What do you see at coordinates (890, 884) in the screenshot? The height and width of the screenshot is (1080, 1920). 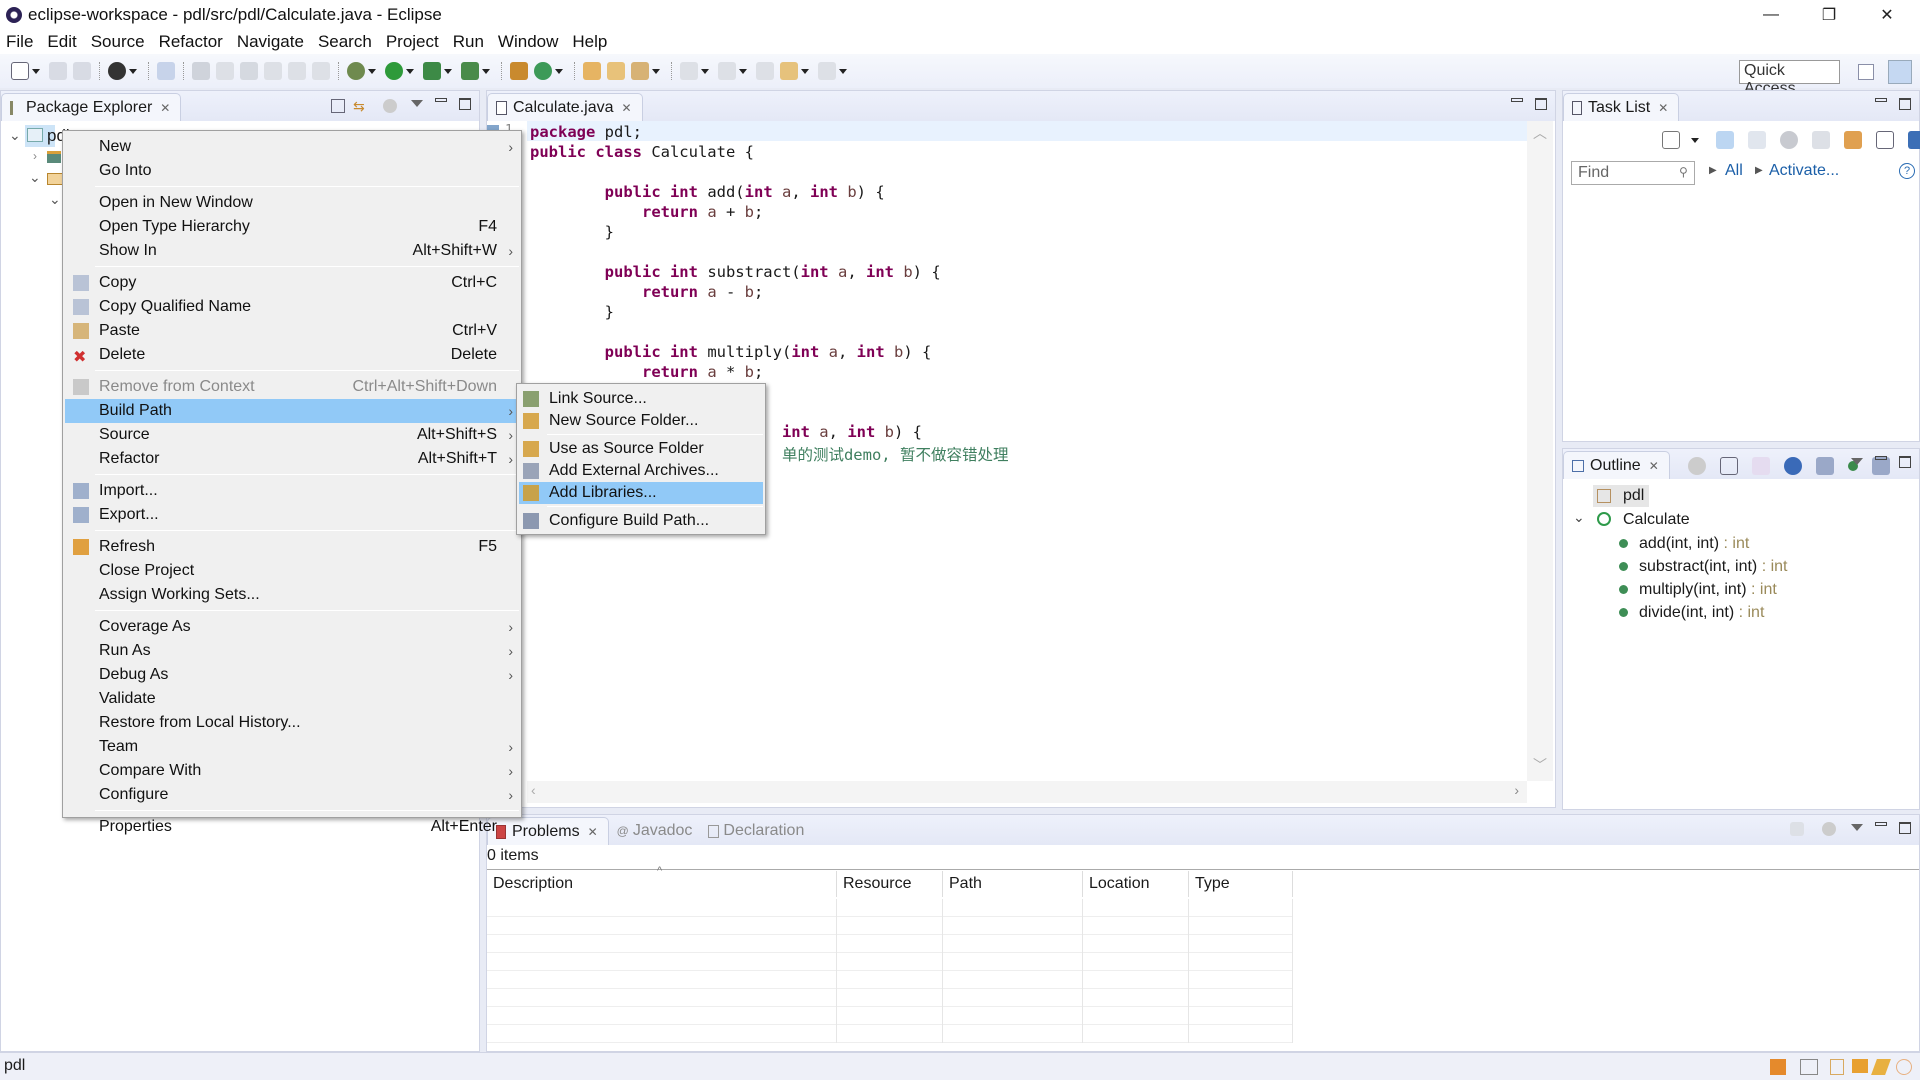 I see `column-header-resource: Resource` at bounding box center [890, 884].